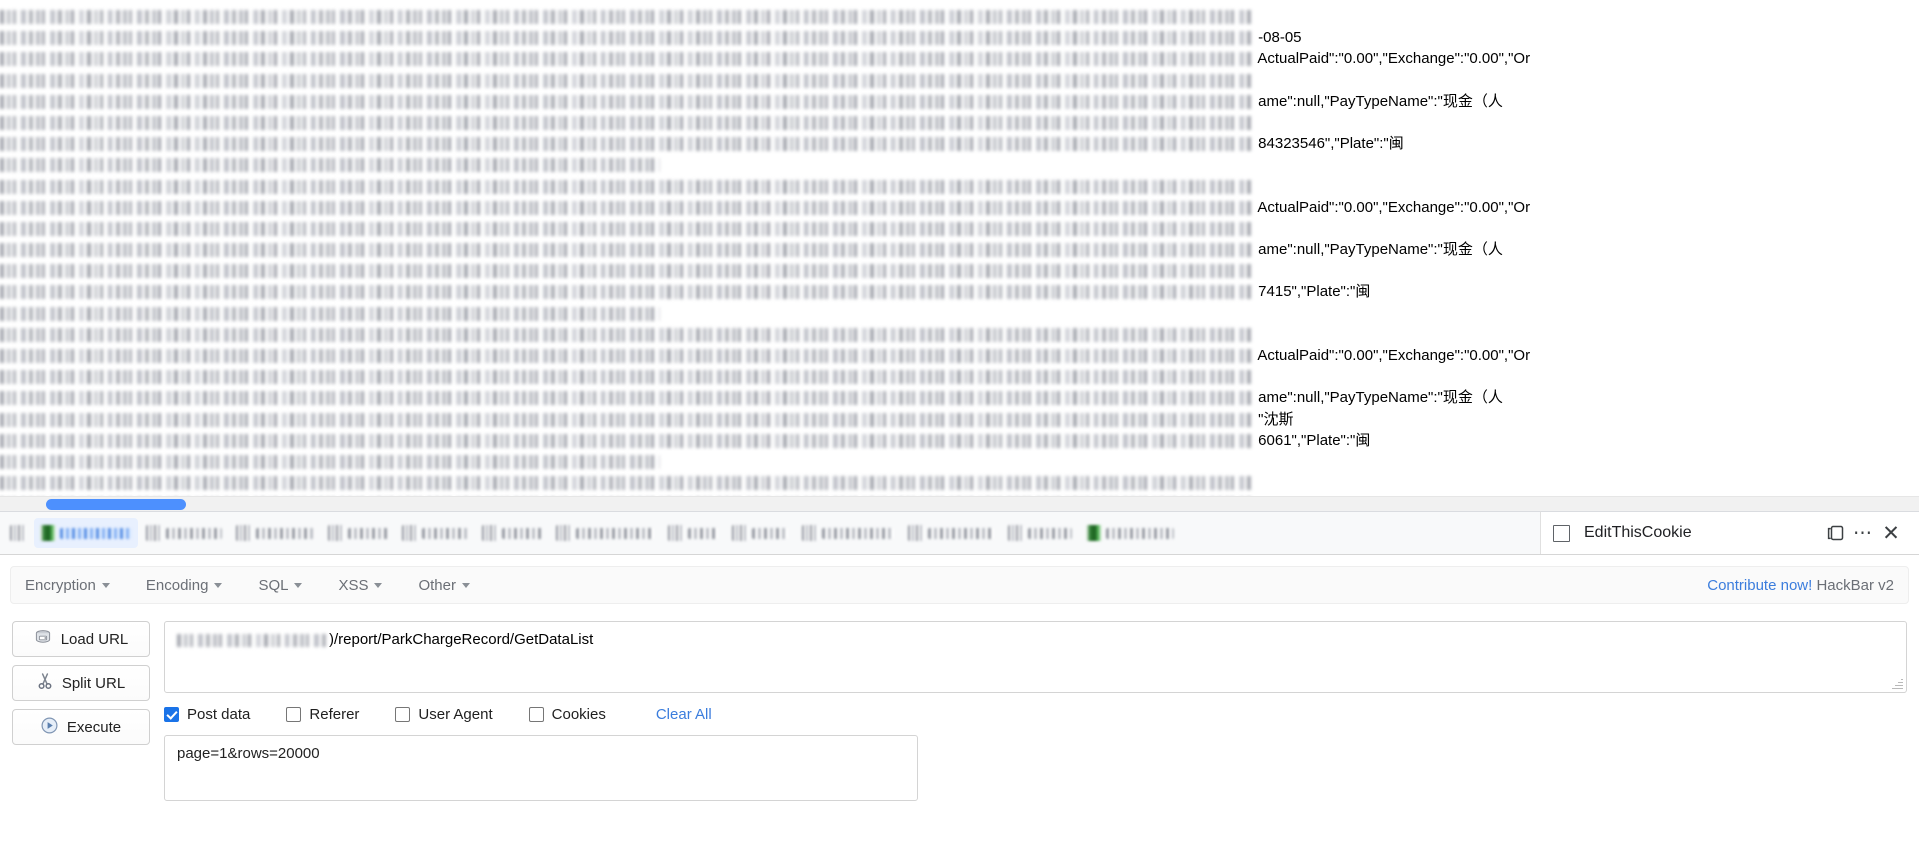 The width and height of the screenshot is (1919, 855). What do you see at coordinates (360, 585) in the screenshot?
I see `hackbar-menu-xss: XSS` at bounding box center [360, 585].